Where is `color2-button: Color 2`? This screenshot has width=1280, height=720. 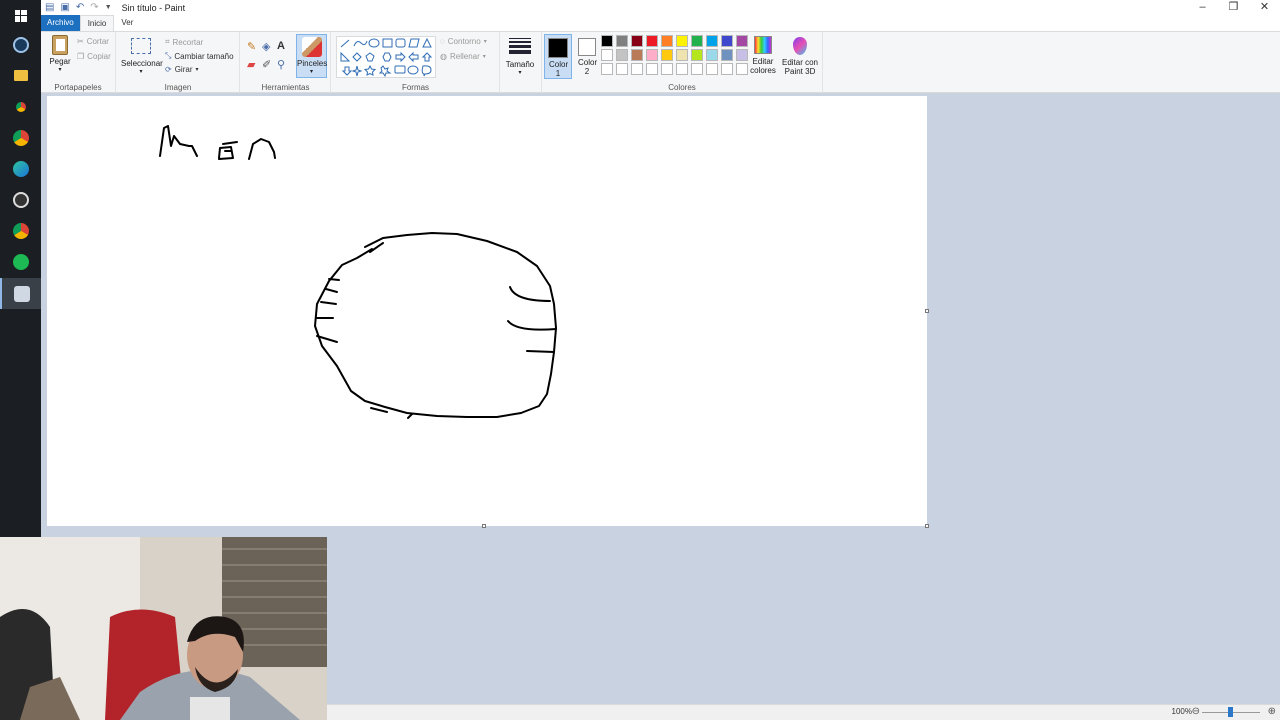 color2-button: Color 2 is located at coordinates (587, 56).